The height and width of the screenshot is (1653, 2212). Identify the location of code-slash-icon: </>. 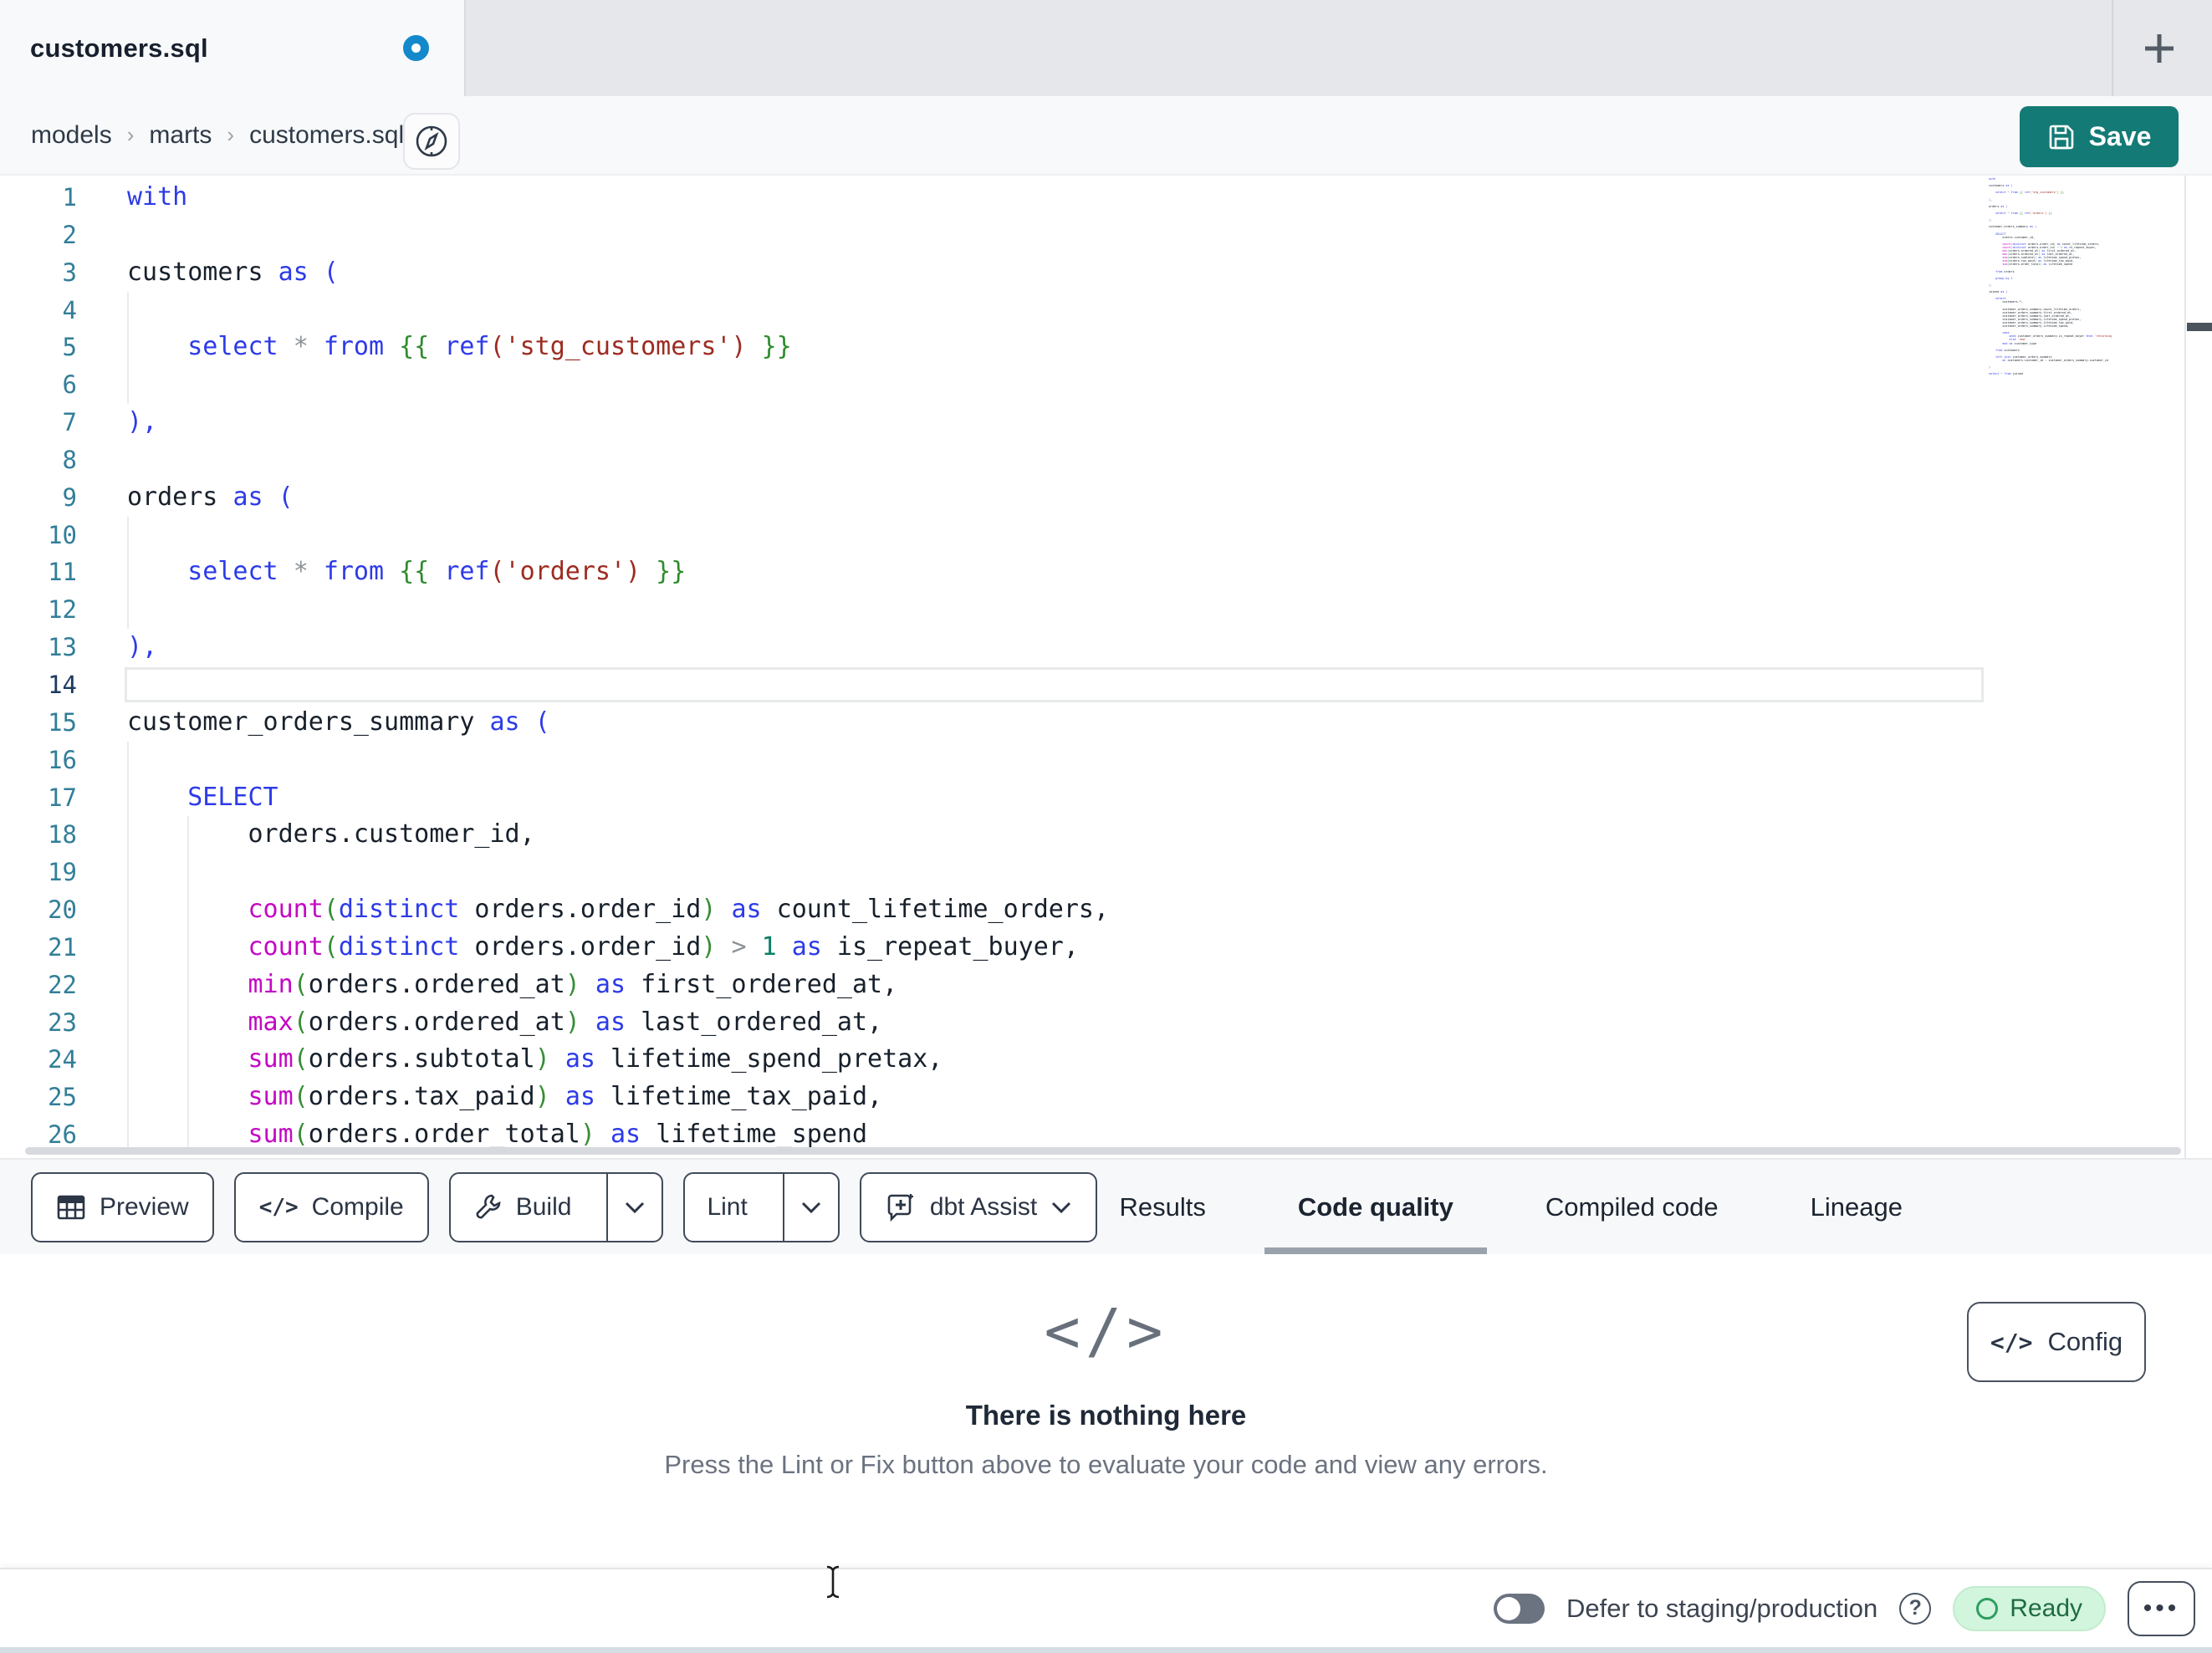
(1106, 1331).